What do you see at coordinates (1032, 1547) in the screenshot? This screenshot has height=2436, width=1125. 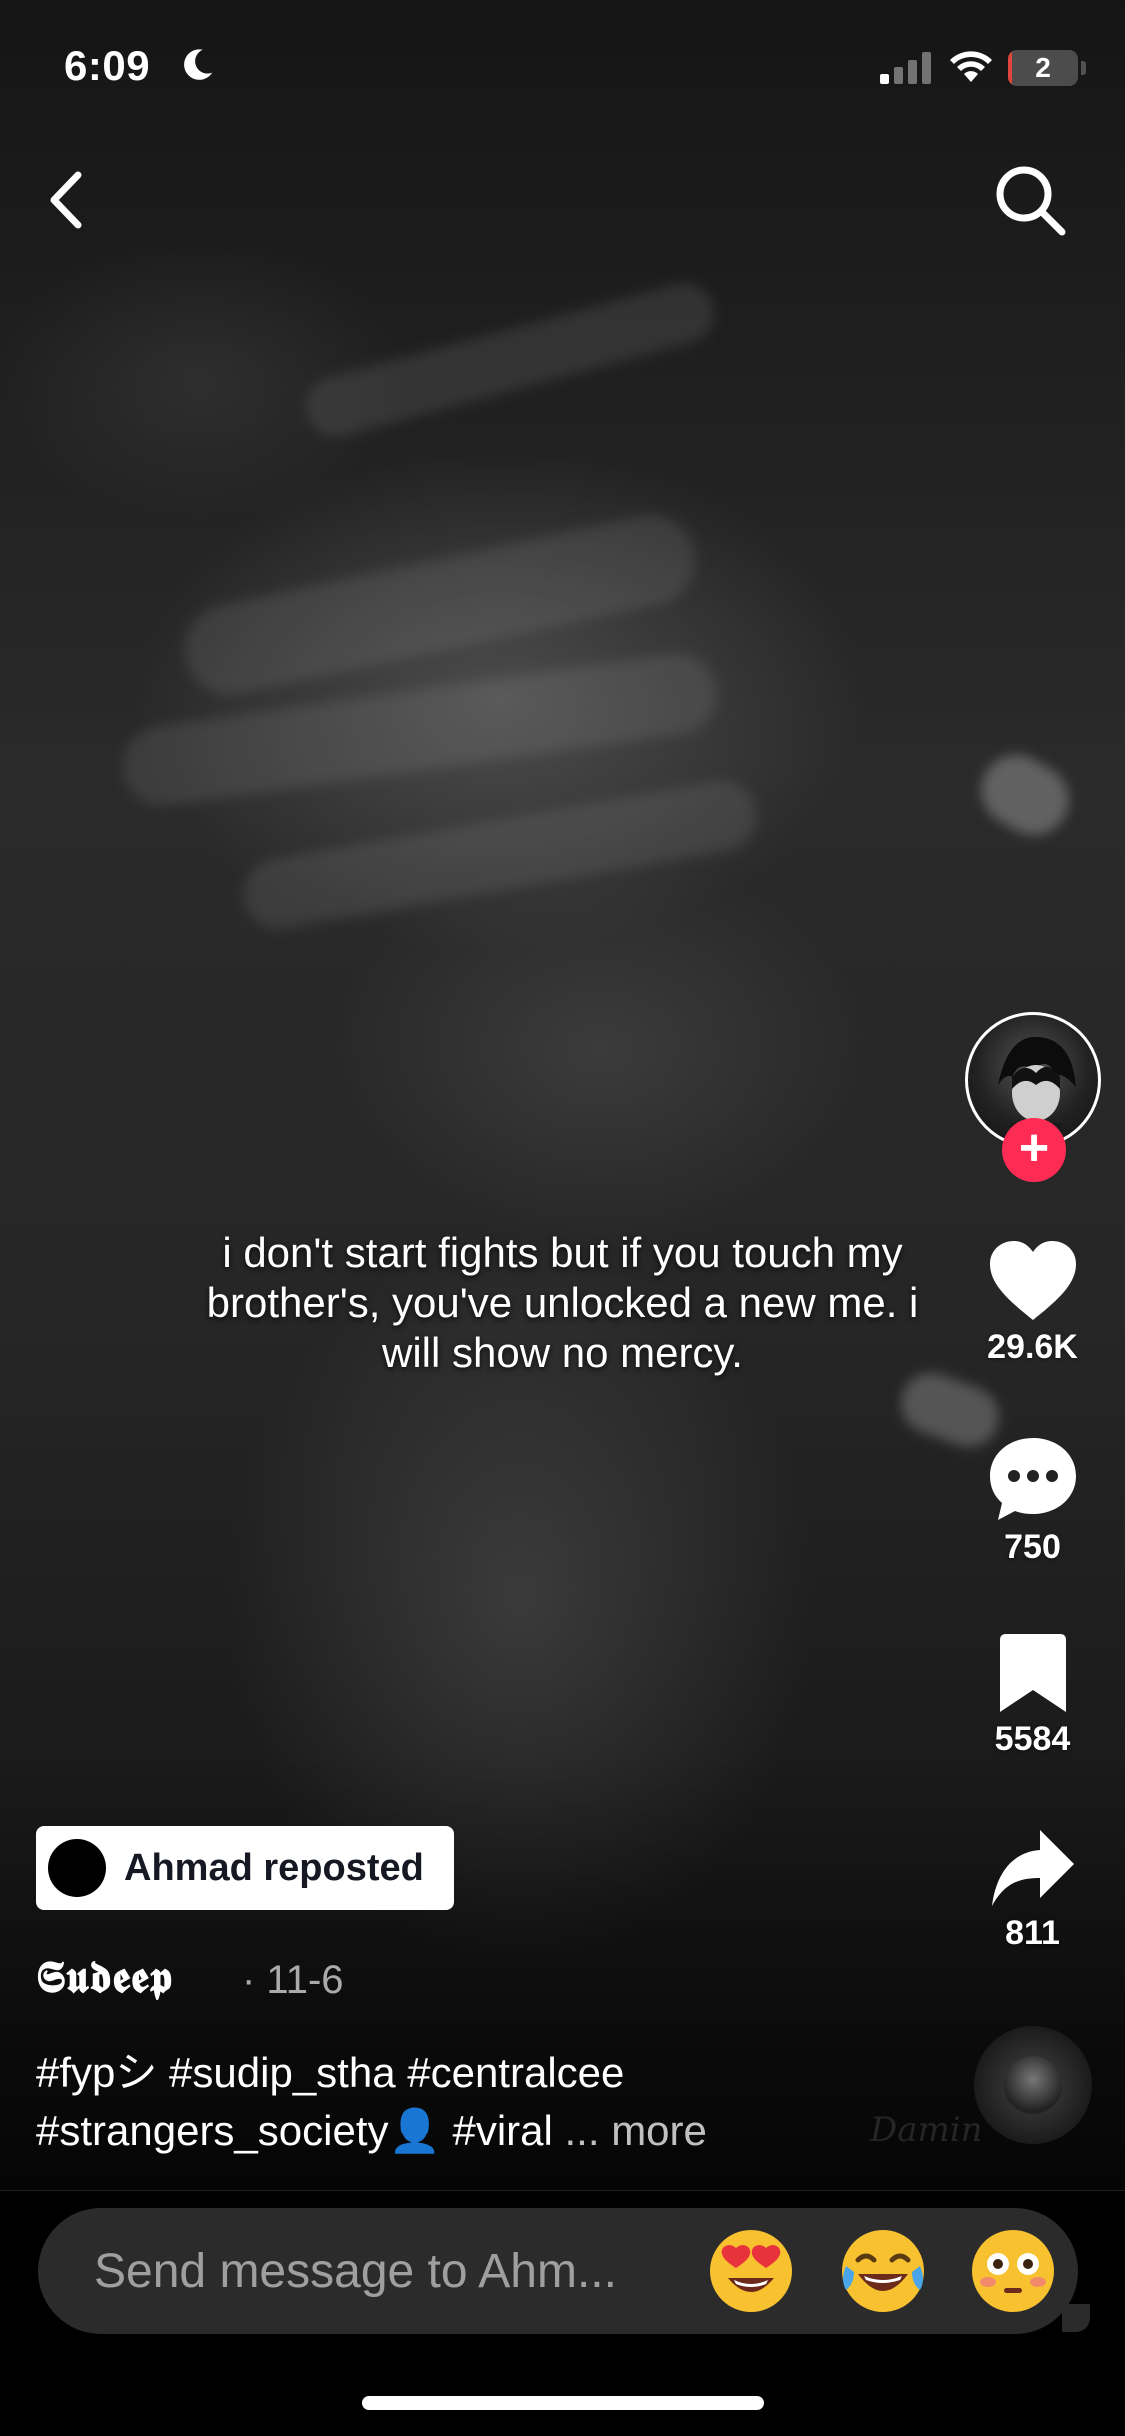 I see `comment-count: 750` at bounding box center [1032, 1547].